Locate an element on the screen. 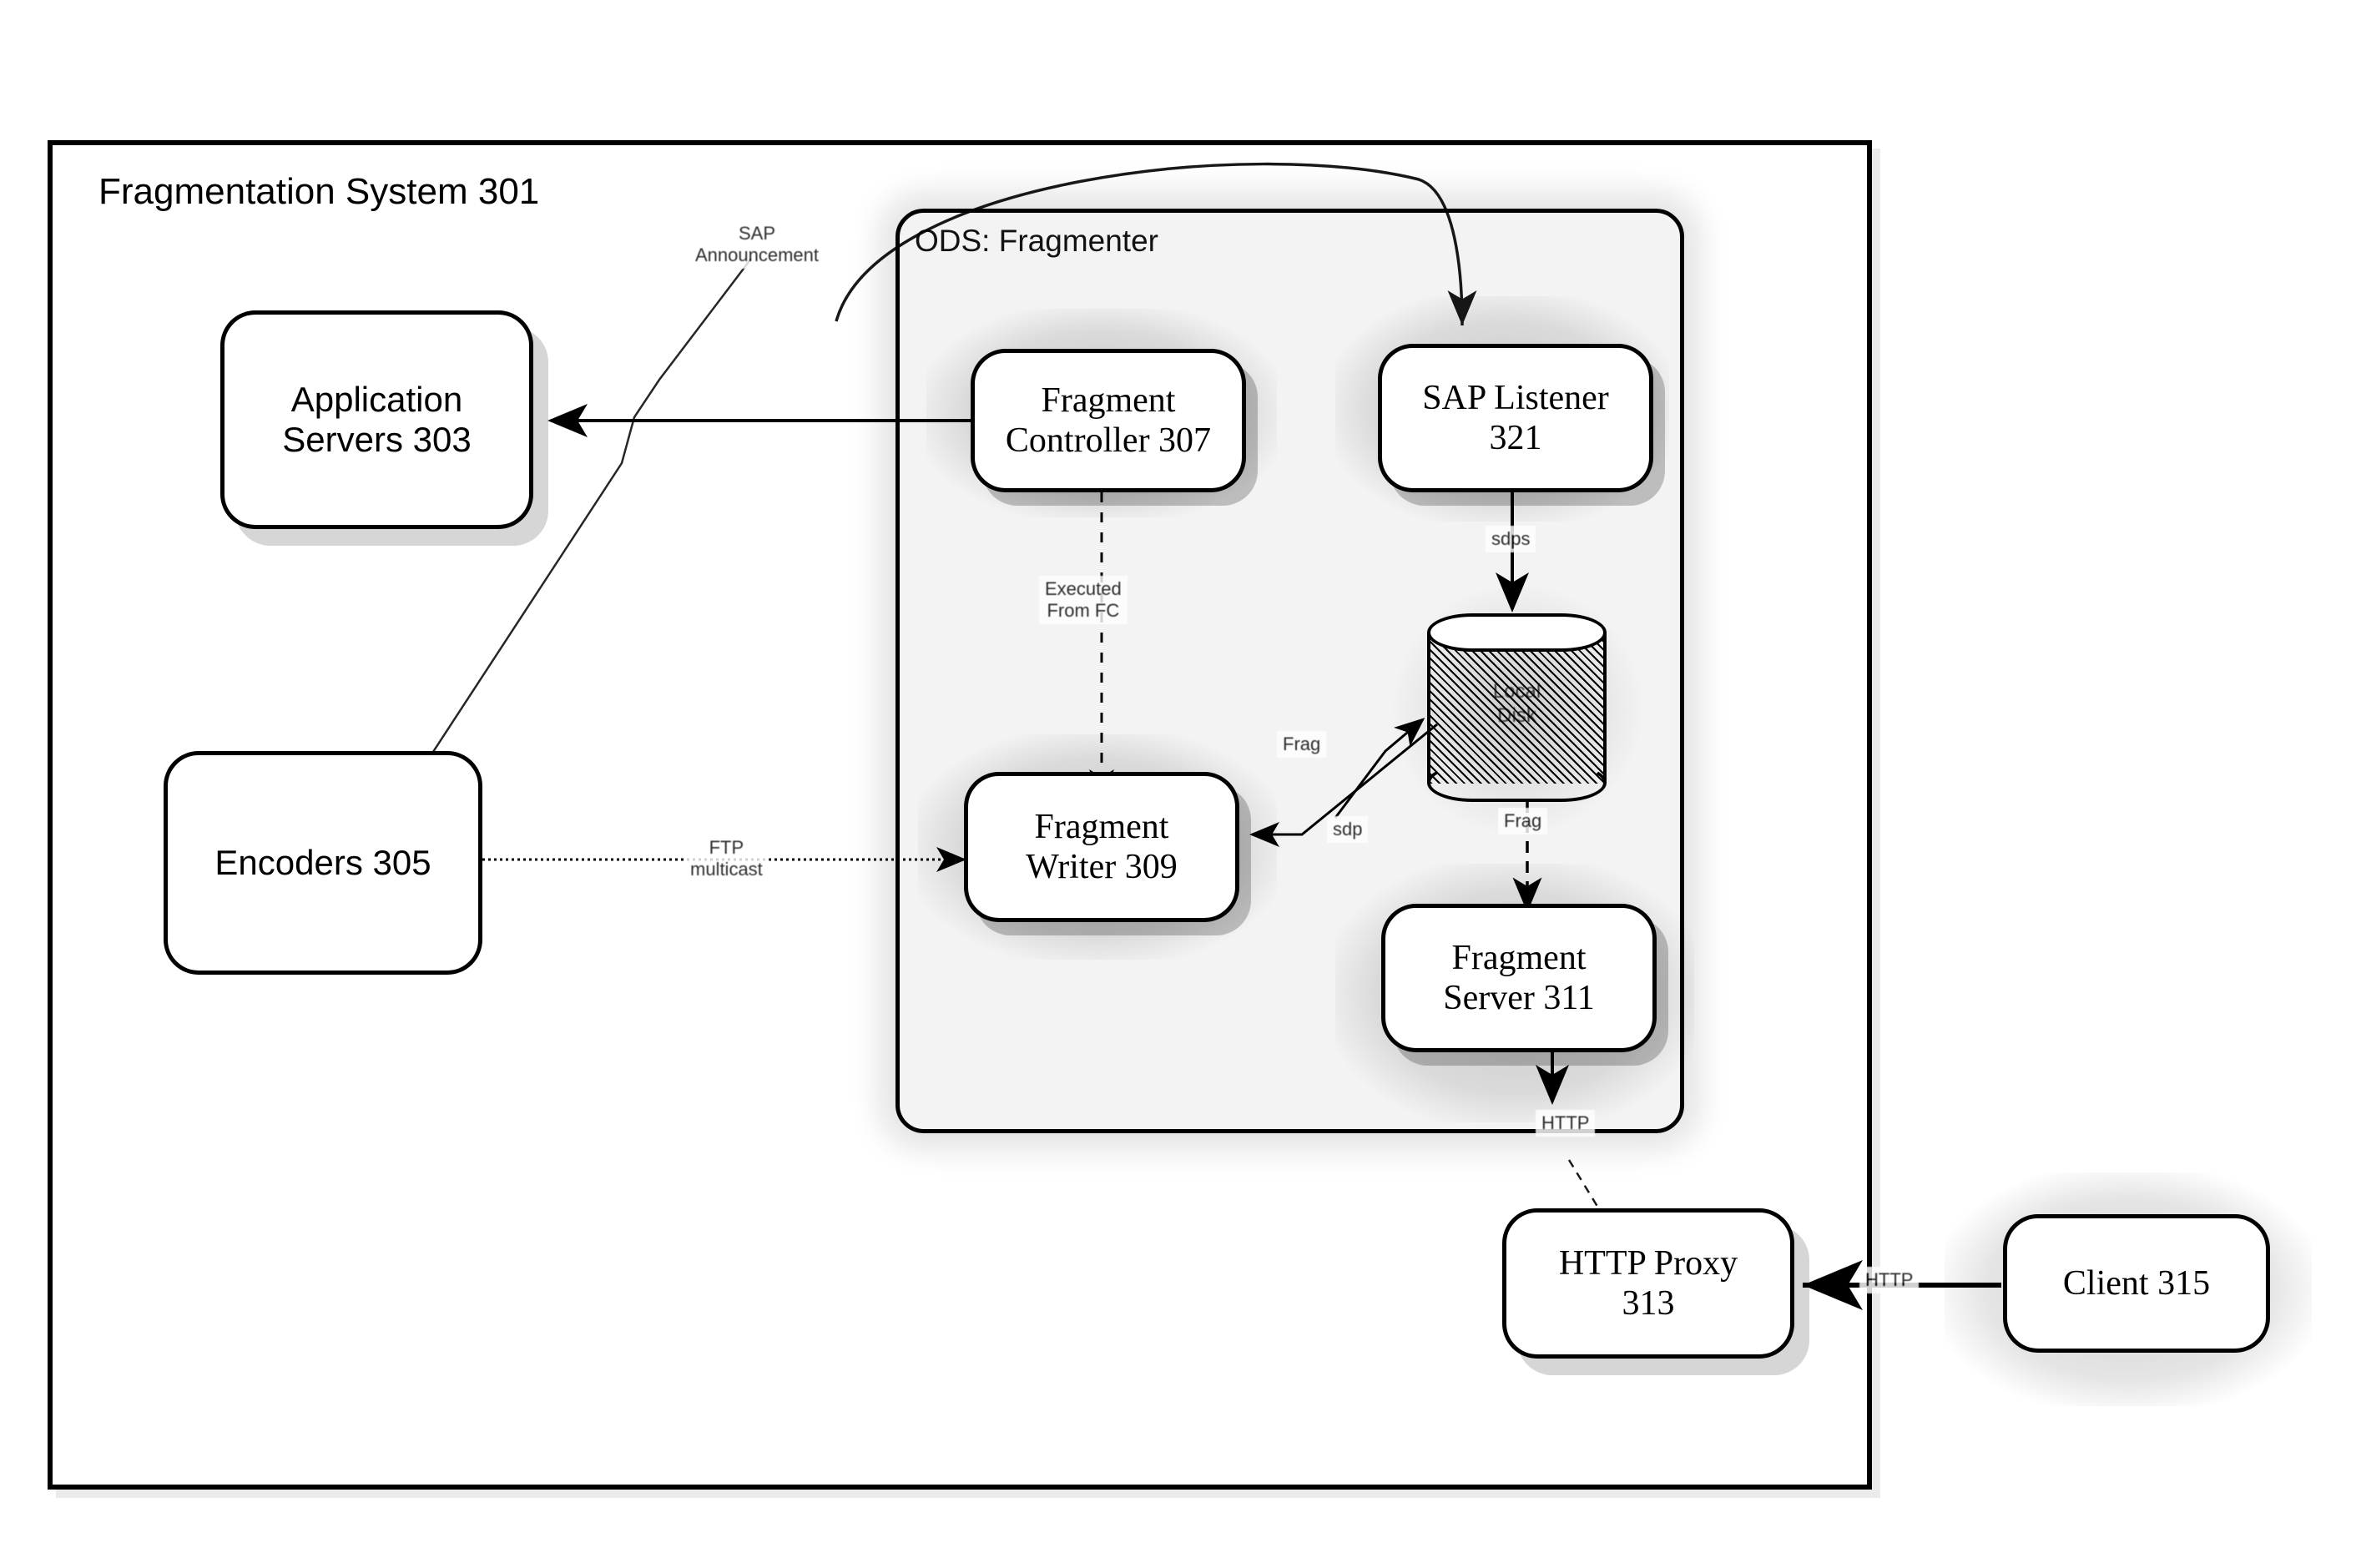 This screenshot has width=2356, height=1568. label-frag-to-server: Frag is located at coordinates (1523, 821).